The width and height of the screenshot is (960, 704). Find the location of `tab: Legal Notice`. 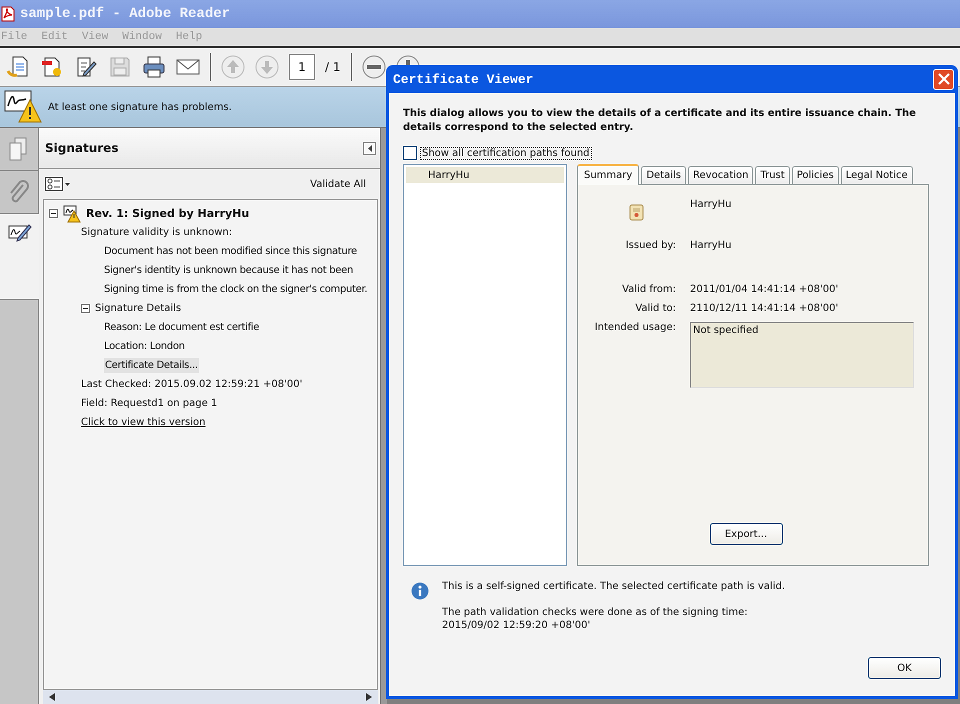

tab: Legal Notice is located at coordinates (876, 175).